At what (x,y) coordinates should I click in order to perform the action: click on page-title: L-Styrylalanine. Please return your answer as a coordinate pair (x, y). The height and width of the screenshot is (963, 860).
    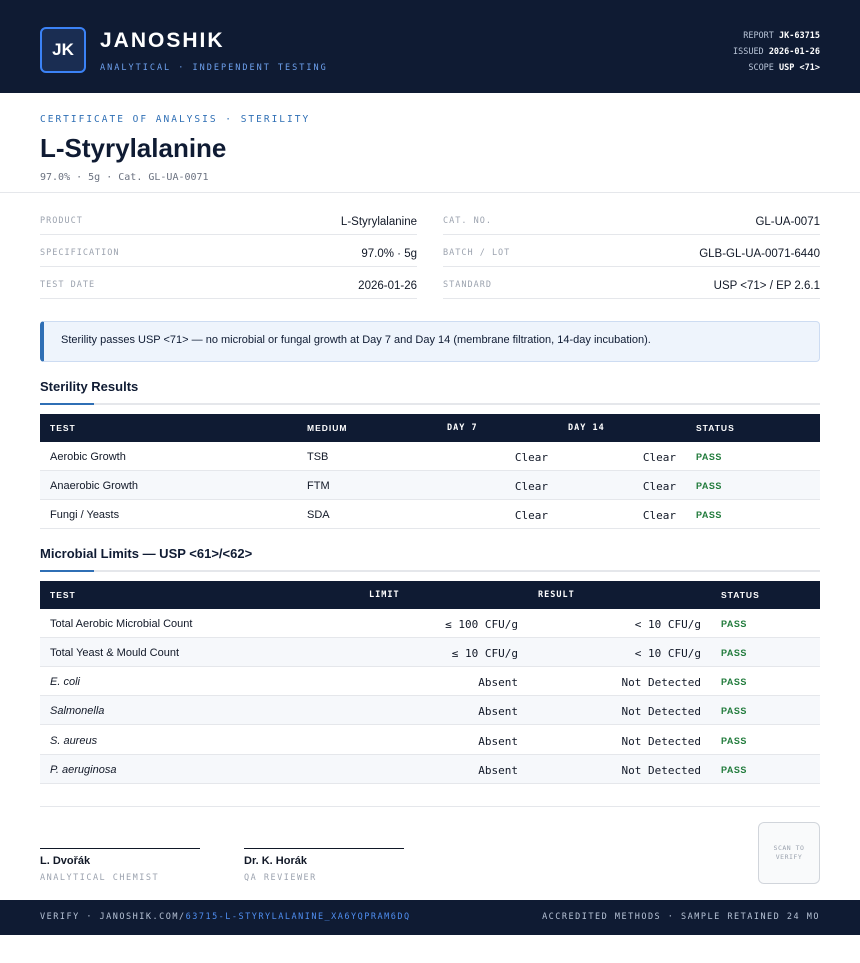
    Looking at the image, I should click on (133, 148).